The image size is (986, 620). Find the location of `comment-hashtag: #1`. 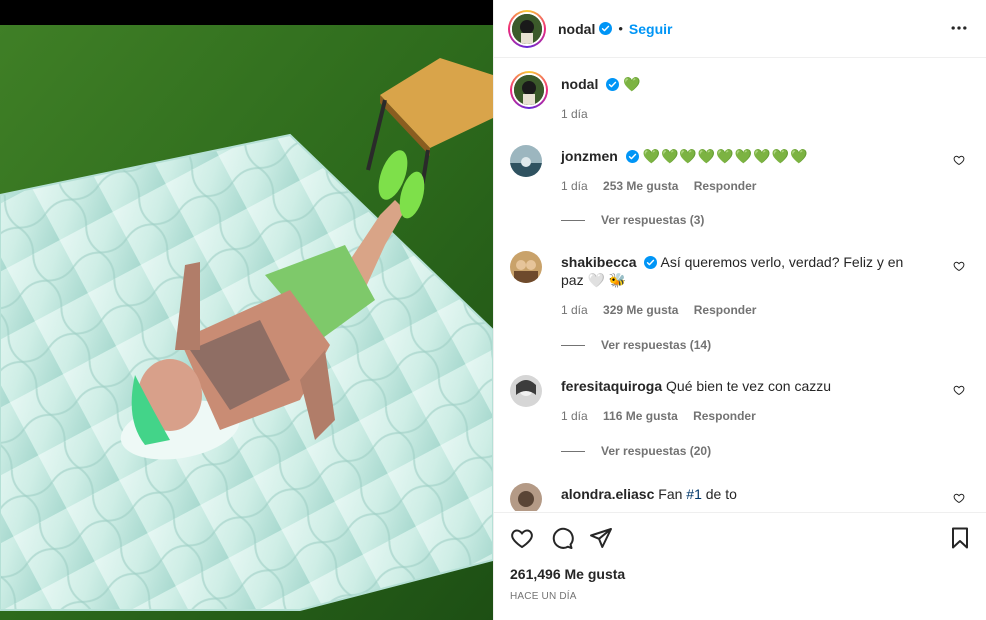

comment-hashtag: #1 is located at coordinates (694, 494).